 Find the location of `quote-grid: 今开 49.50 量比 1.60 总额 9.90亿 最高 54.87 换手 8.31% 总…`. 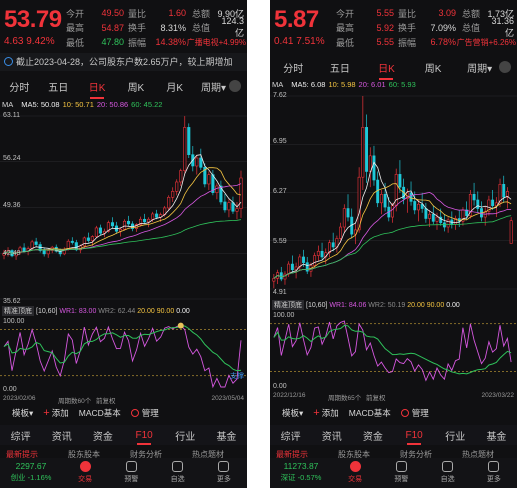

quote-grid: 今开 49.50 量比 1.60 总额 9.90亿 最高 54.87 换手 8.31% 总… is located at coordinates (156, 28).